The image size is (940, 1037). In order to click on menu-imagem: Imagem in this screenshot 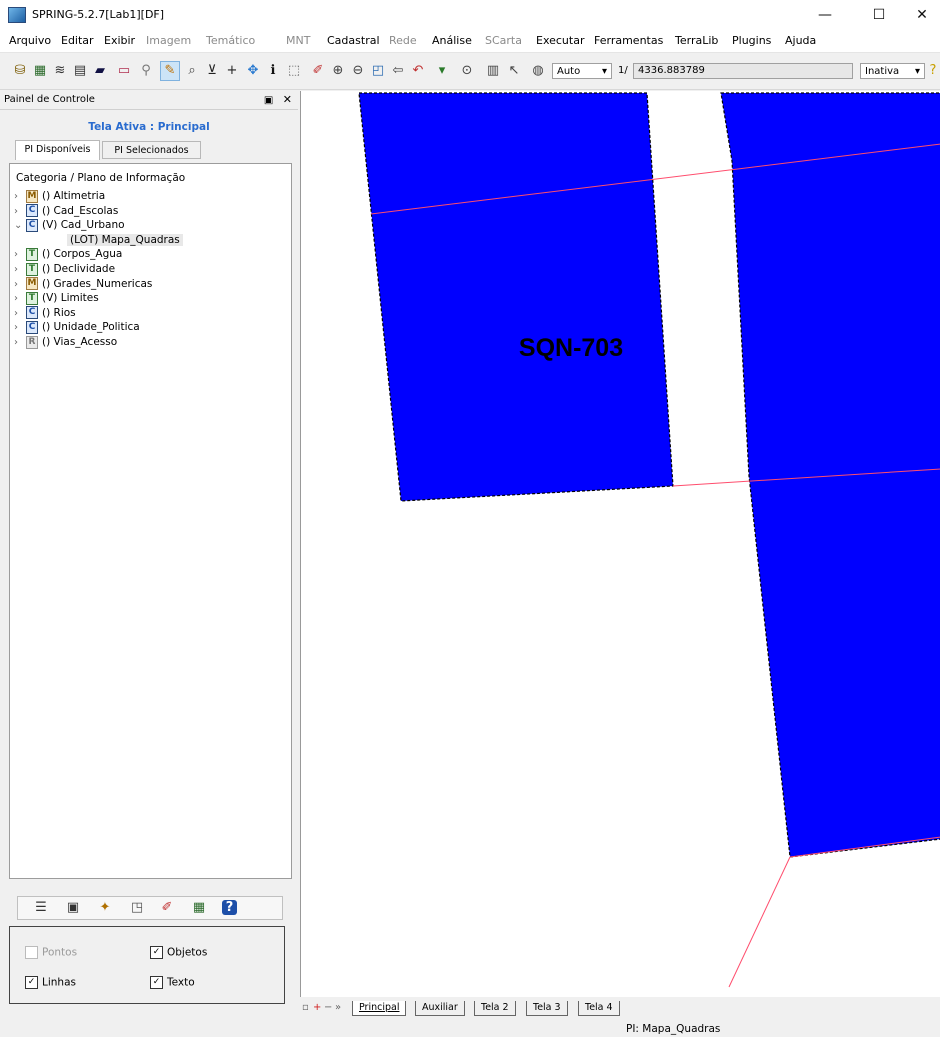, I will do `click(168, 40)`.